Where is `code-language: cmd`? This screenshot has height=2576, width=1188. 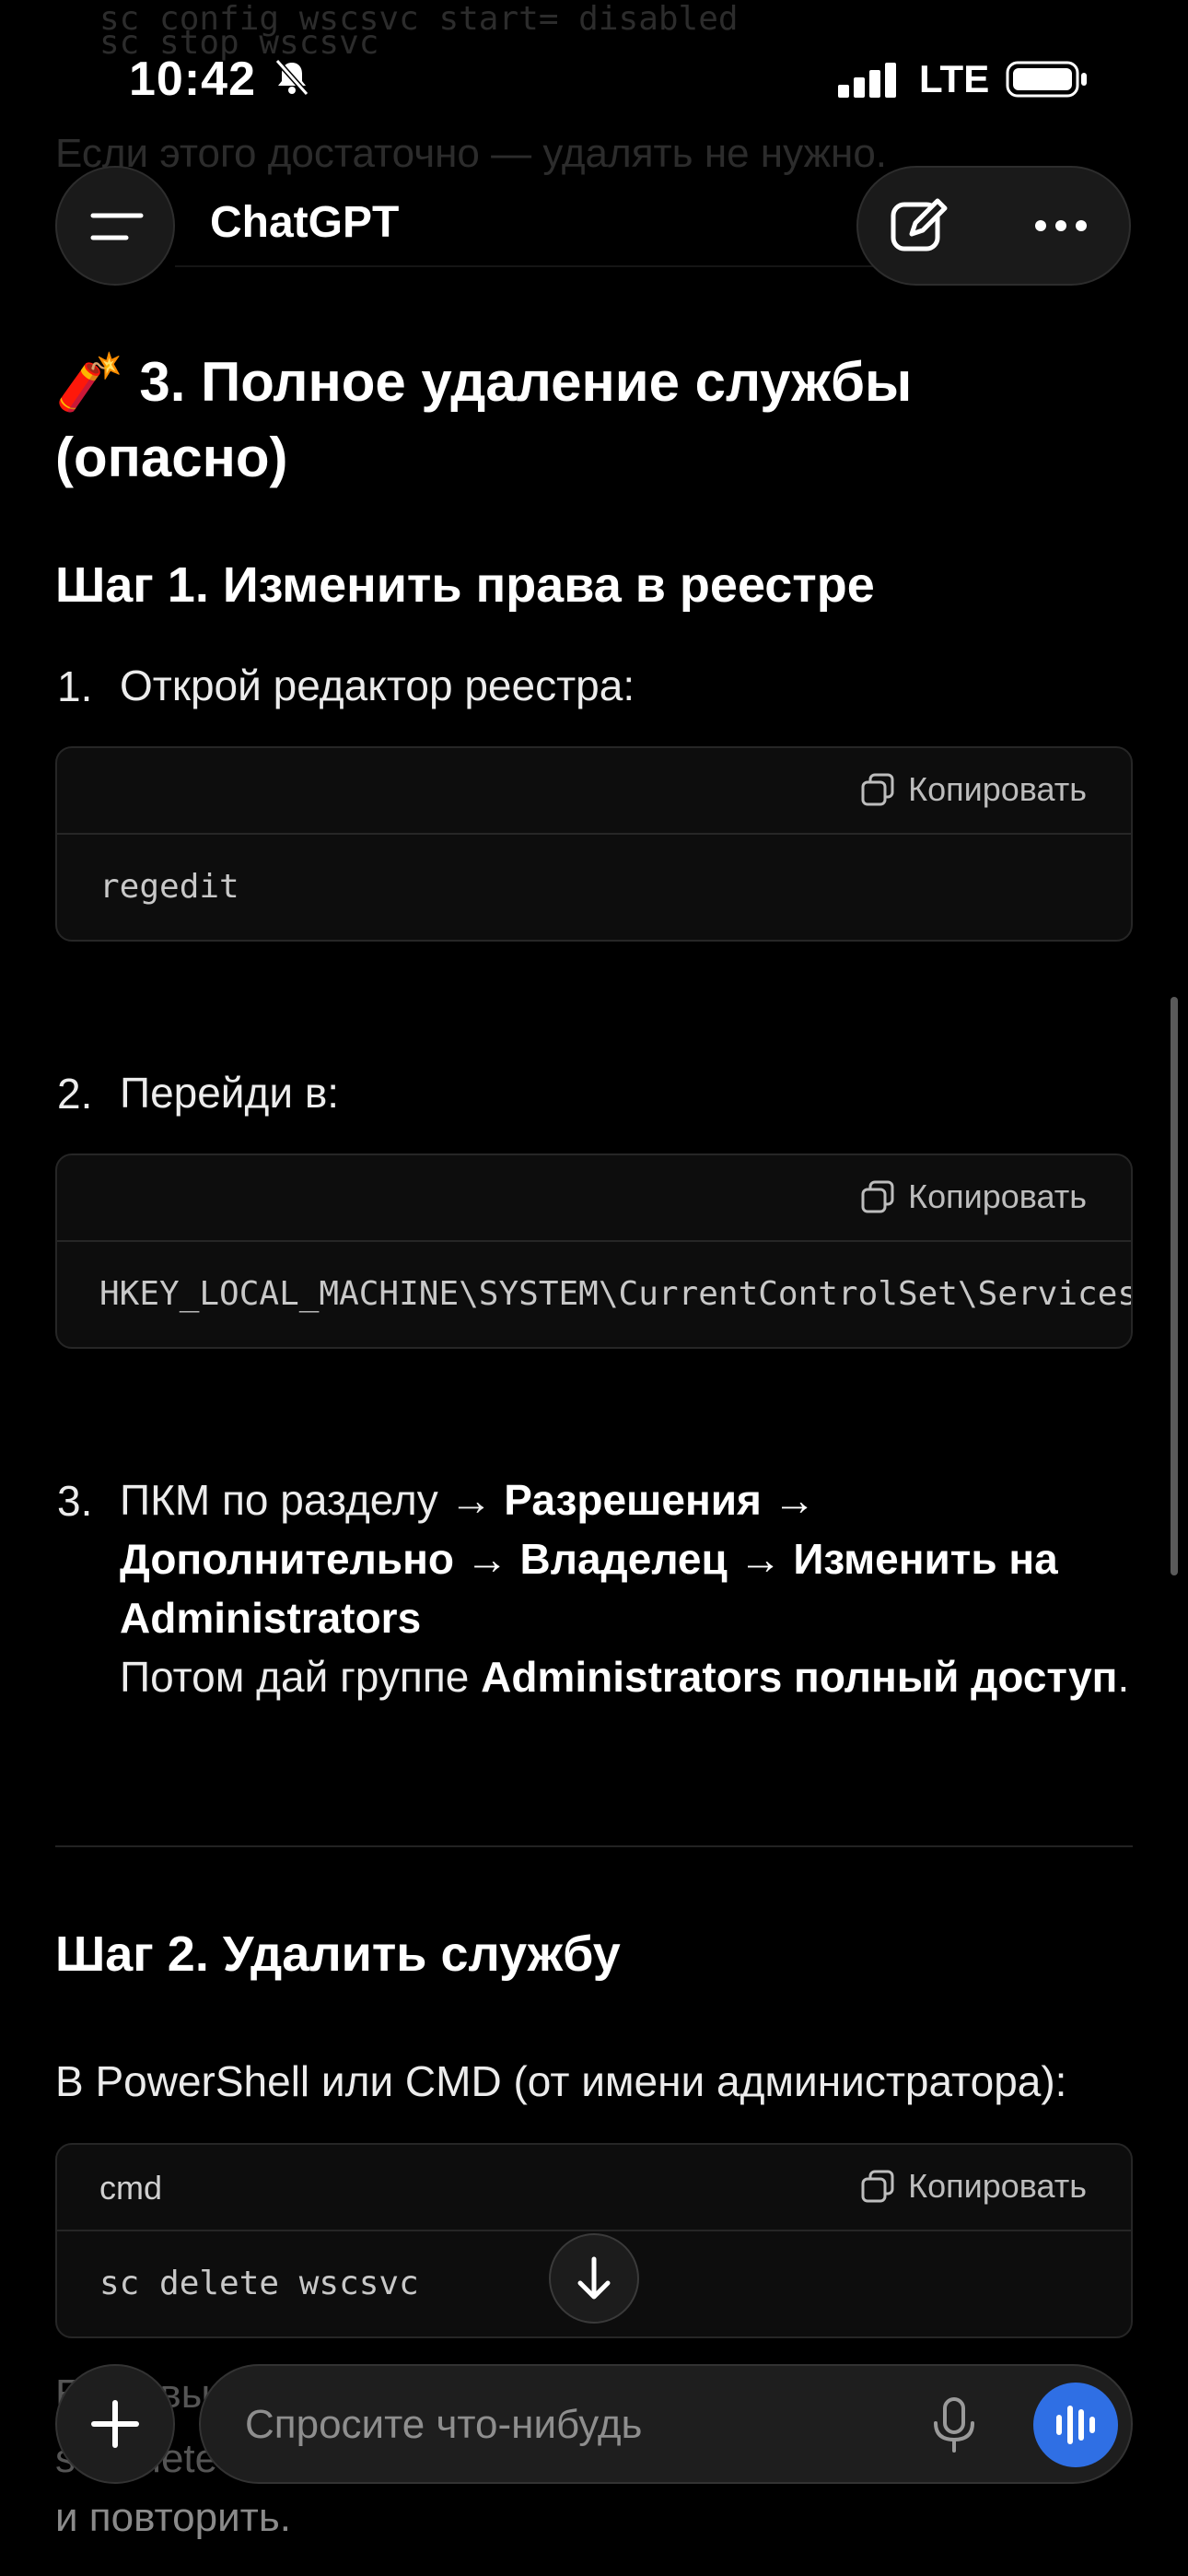
code-language: cmd is located at coordinates (131, 2188).